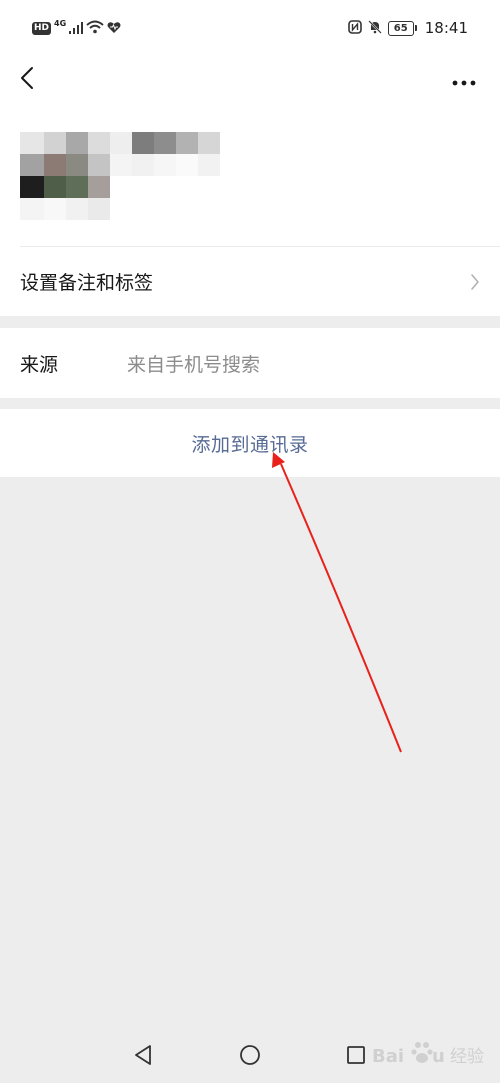  I want to click on system-home-button, so click(250, 1057).